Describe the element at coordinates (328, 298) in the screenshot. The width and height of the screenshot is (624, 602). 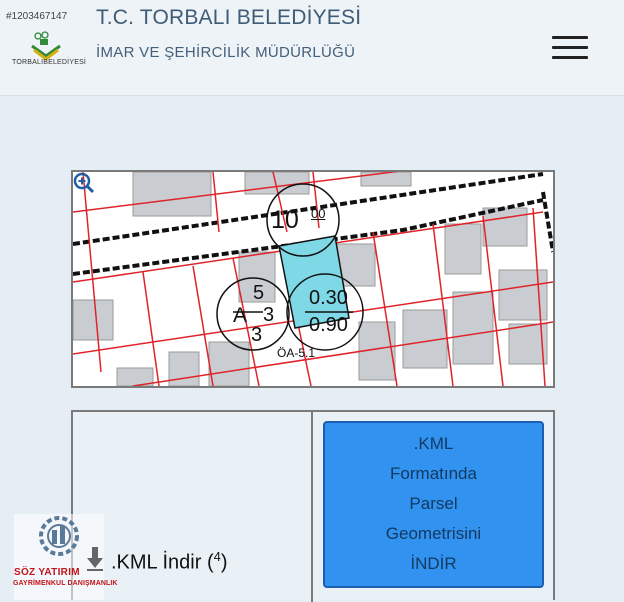
I see `ratio-top: 0.30` at that location.